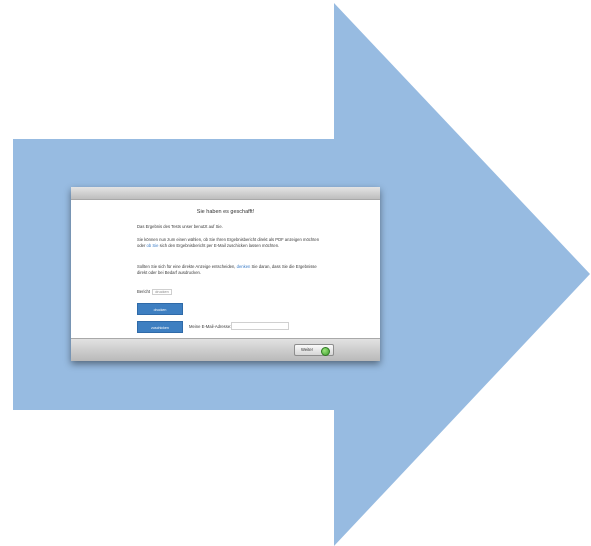 The image size is (591, 546). I want to click on print-report-button: drucken, so click(160, 309).